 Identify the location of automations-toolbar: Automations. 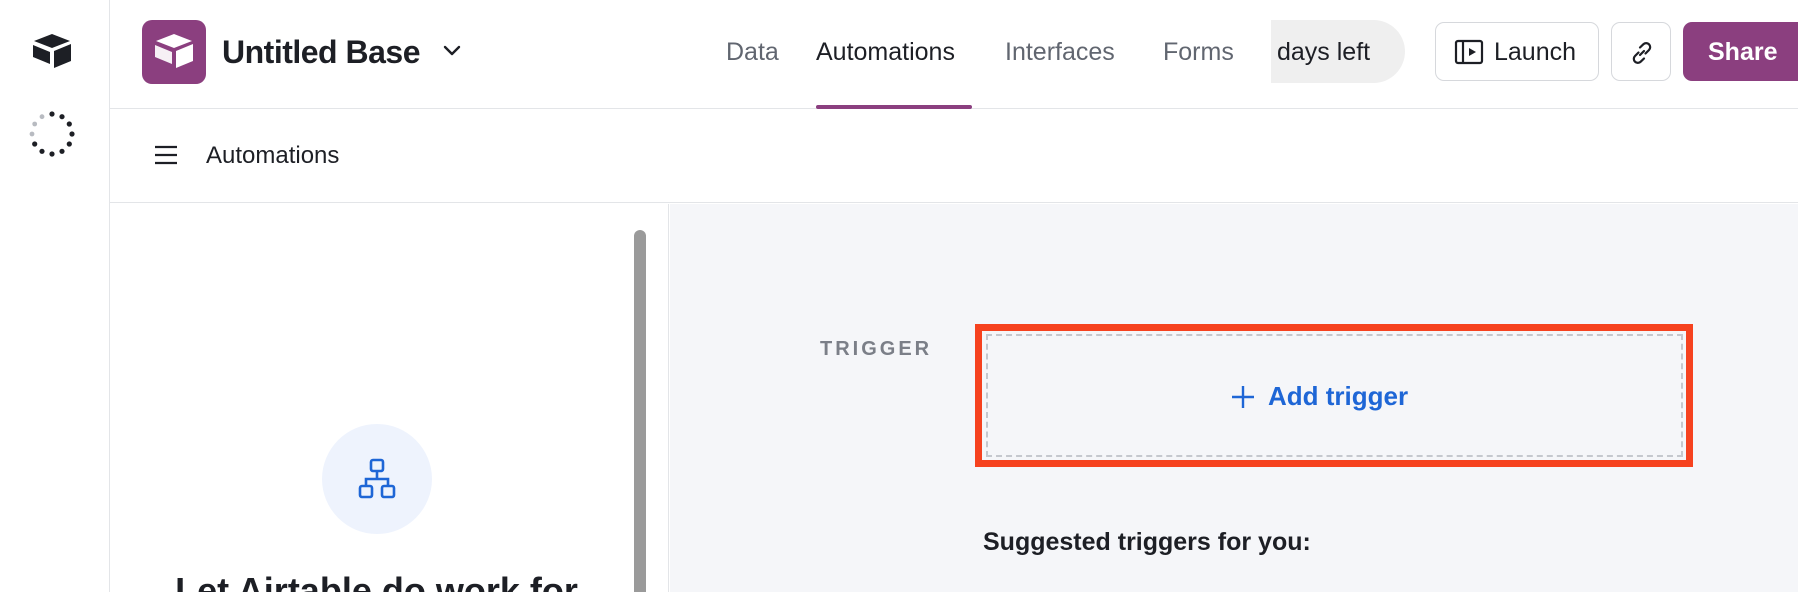
(954, 156).